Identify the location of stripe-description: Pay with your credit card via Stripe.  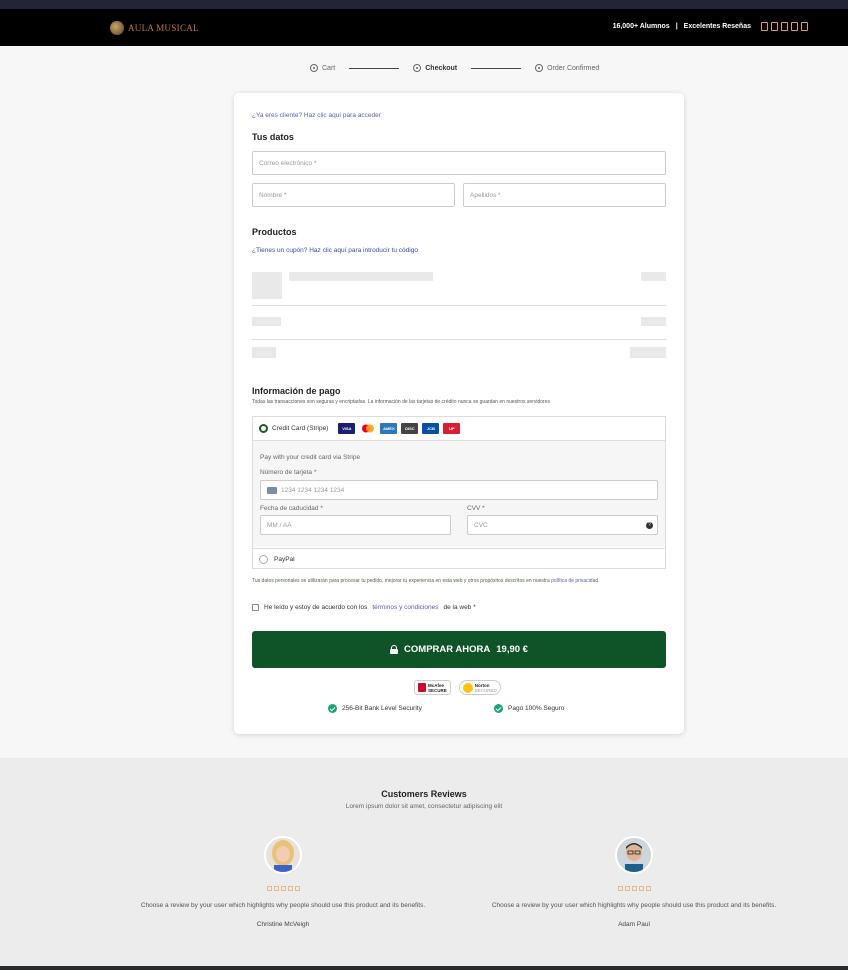
(310, 457).